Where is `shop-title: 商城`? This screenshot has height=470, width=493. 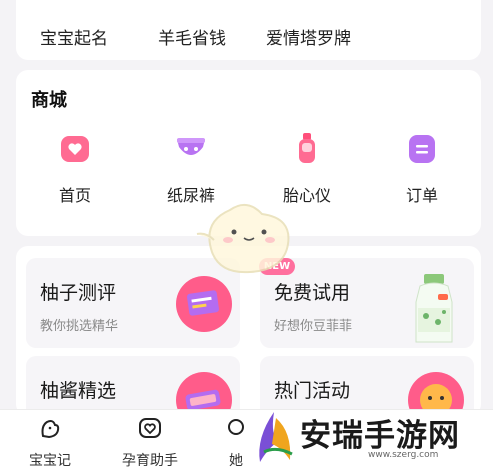
shop-title: 商城 is located at coordinates (49, 100).